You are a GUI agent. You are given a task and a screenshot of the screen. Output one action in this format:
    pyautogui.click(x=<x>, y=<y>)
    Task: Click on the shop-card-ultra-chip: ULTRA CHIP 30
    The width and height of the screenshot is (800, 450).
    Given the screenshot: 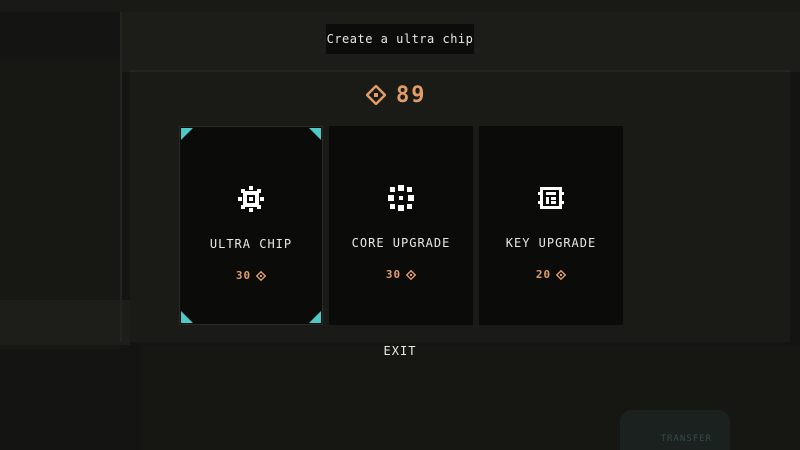 What is the action you would take?
    pyautogui.click(x=251, y=225)
    